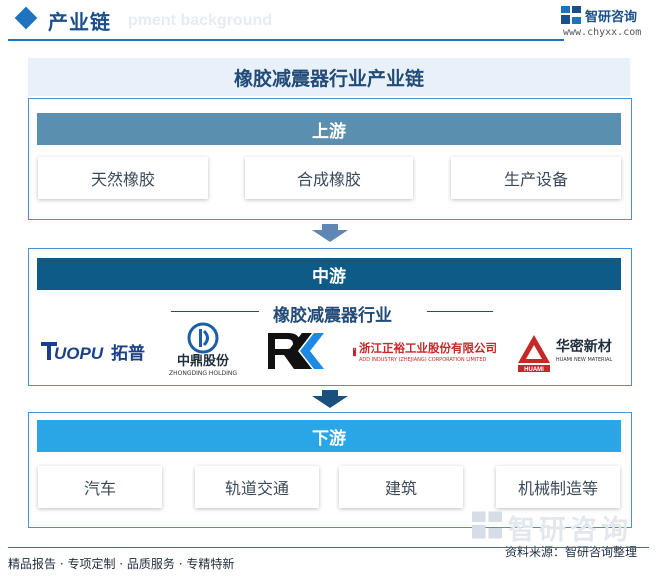  Describe the element at coordinates (121, 564) in the screenshot. I see `footer-slogan: 精品报告 · 专项定制 · 品质服务 · 专精特新` at that location.